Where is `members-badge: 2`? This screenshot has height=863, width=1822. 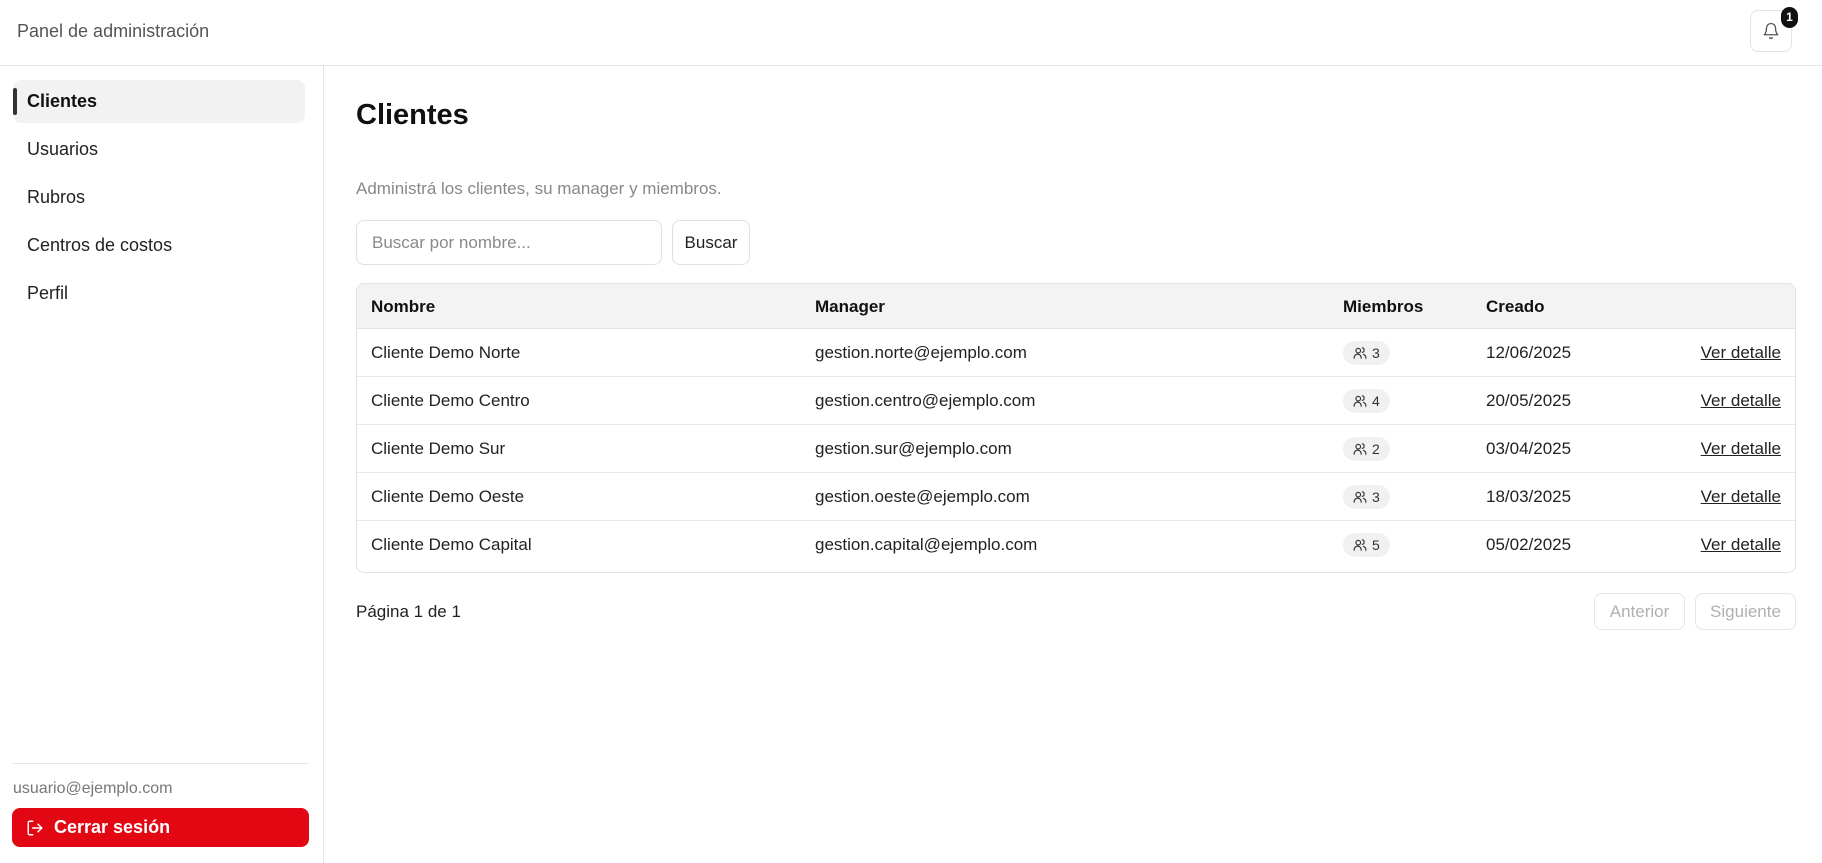
members-badge: 2 is located at coordinates (1366, 449).